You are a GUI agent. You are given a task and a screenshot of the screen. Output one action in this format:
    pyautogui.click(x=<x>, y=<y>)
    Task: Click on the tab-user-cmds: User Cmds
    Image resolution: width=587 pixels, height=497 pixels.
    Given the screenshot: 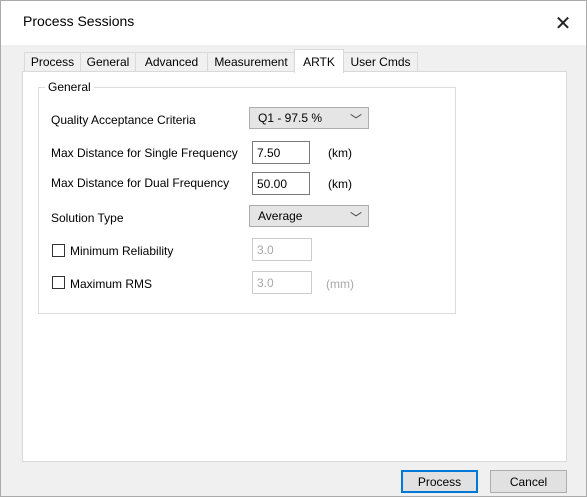 What is the action you would take?
    pyautogui.click(x=380, y=61)
    